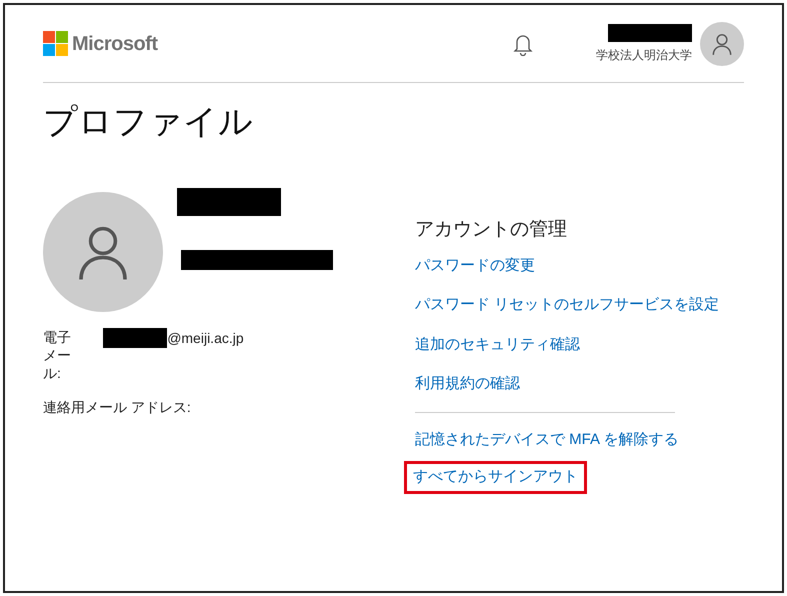 Image resolution: width=787 pixels, height=596 pixels. I want to click on section-heading: アカウントの管理, so click(491, 230).